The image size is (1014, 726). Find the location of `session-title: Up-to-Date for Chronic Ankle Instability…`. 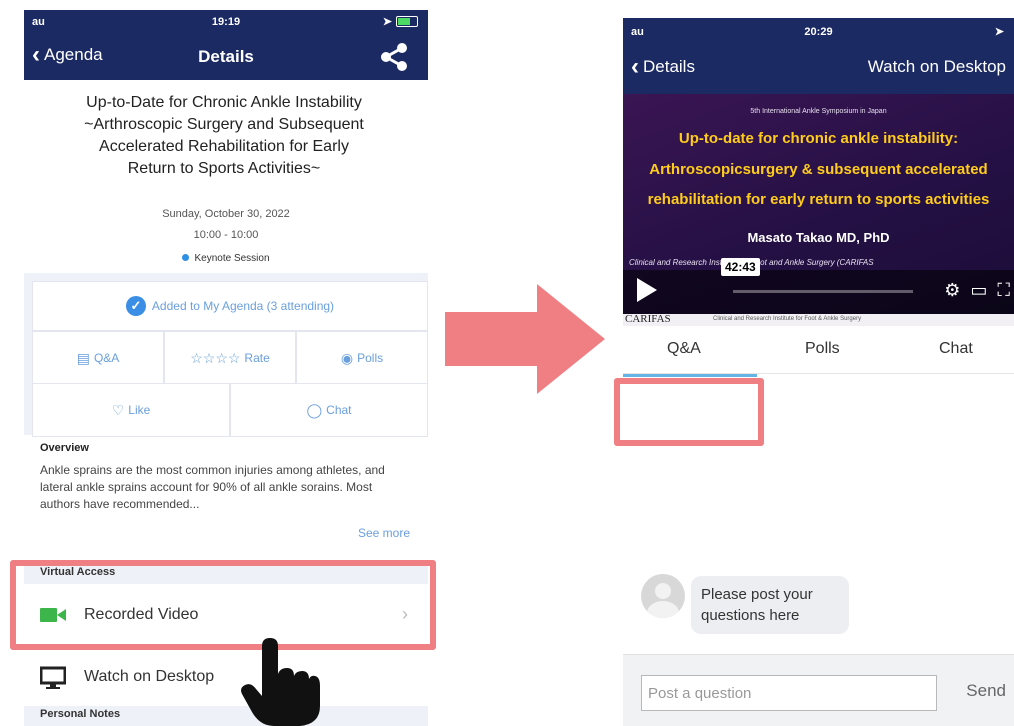

session-title: Up-to-Date for Chronic Ankle Instability… is located at coordinates (224, 135).